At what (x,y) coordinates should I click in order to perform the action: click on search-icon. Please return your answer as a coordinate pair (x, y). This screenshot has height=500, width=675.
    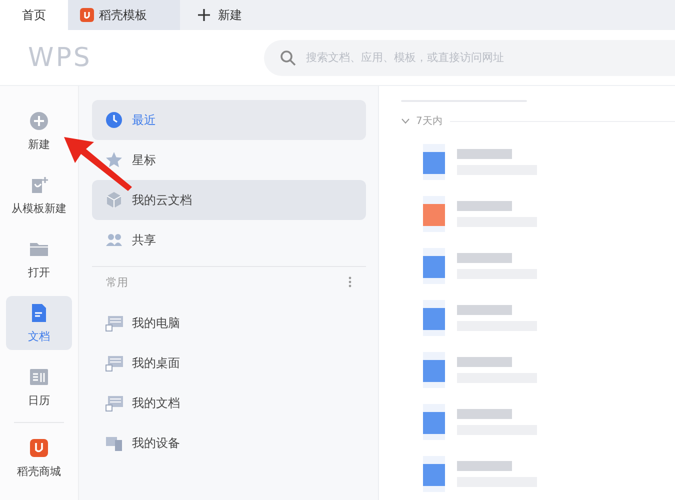
    Looking at the image, I should click on (288, 58).